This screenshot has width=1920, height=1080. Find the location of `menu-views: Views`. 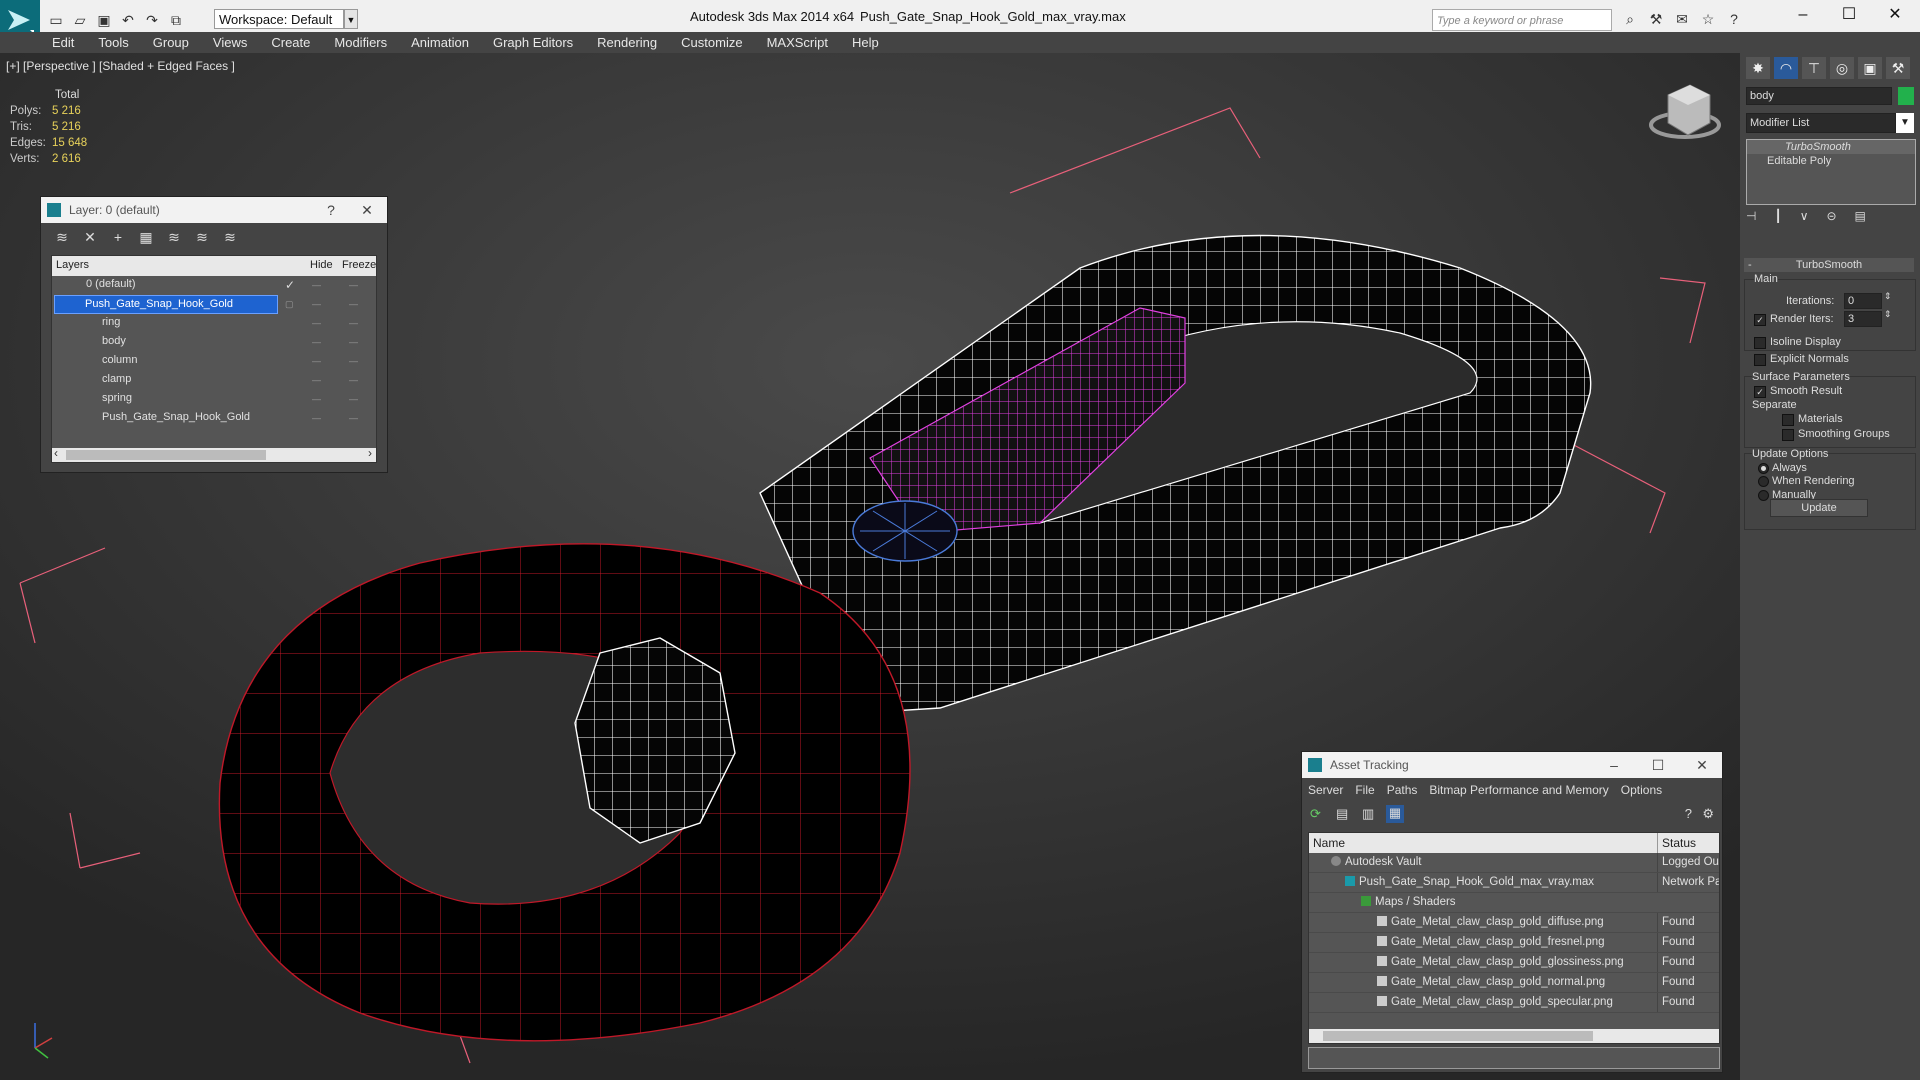

menu-views: Views is located at coordinates (230, 42).